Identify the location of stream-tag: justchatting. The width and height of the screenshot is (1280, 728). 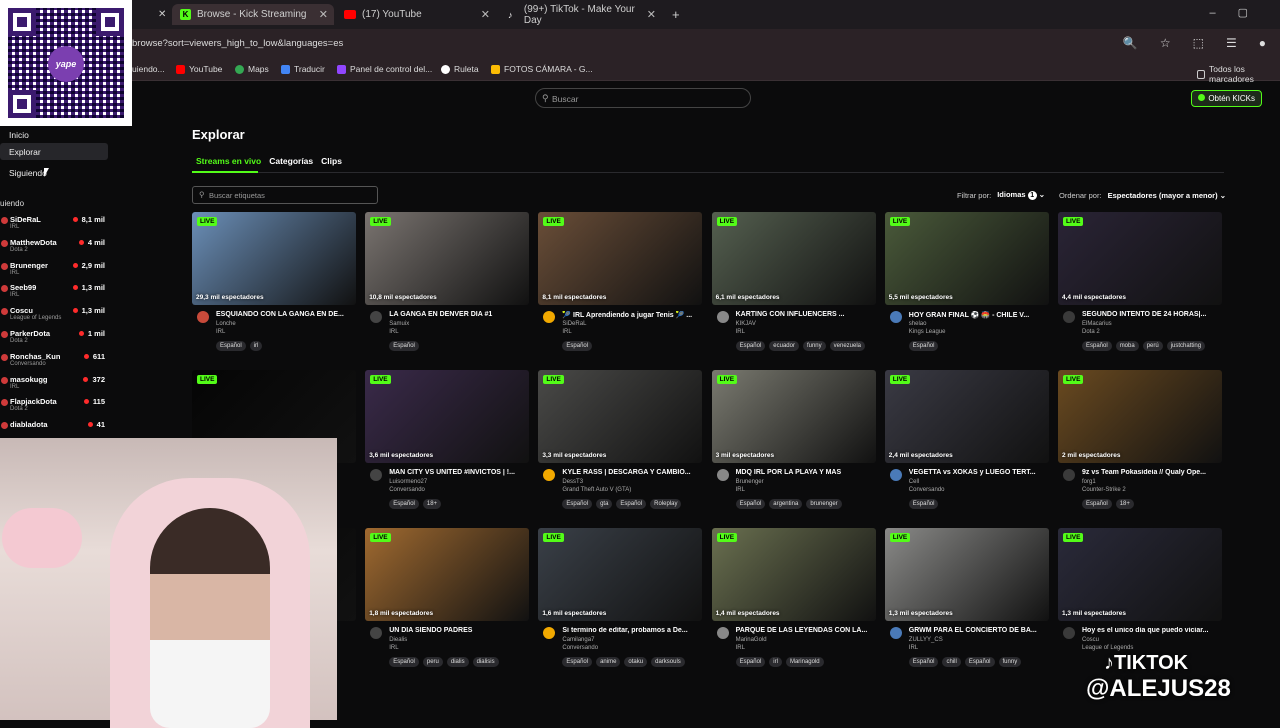
(1186, 346).